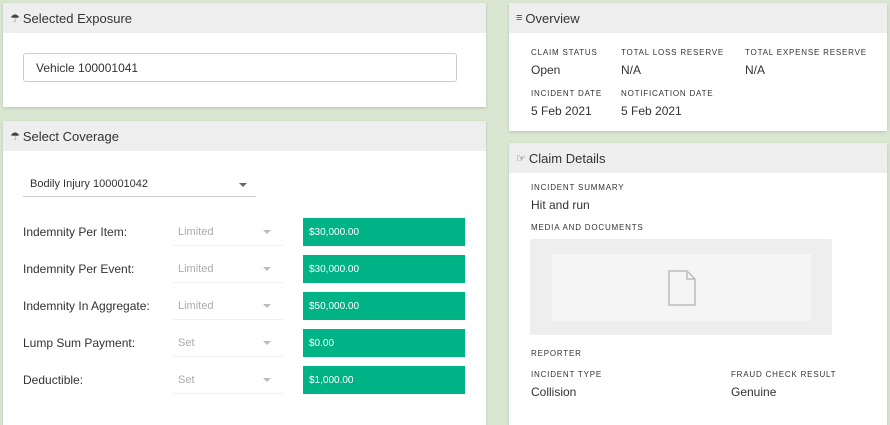  What do you see at coordinates (519, 18) in the screenshot?
I see `list-icon: ≡` at bounding box center [519, 18].